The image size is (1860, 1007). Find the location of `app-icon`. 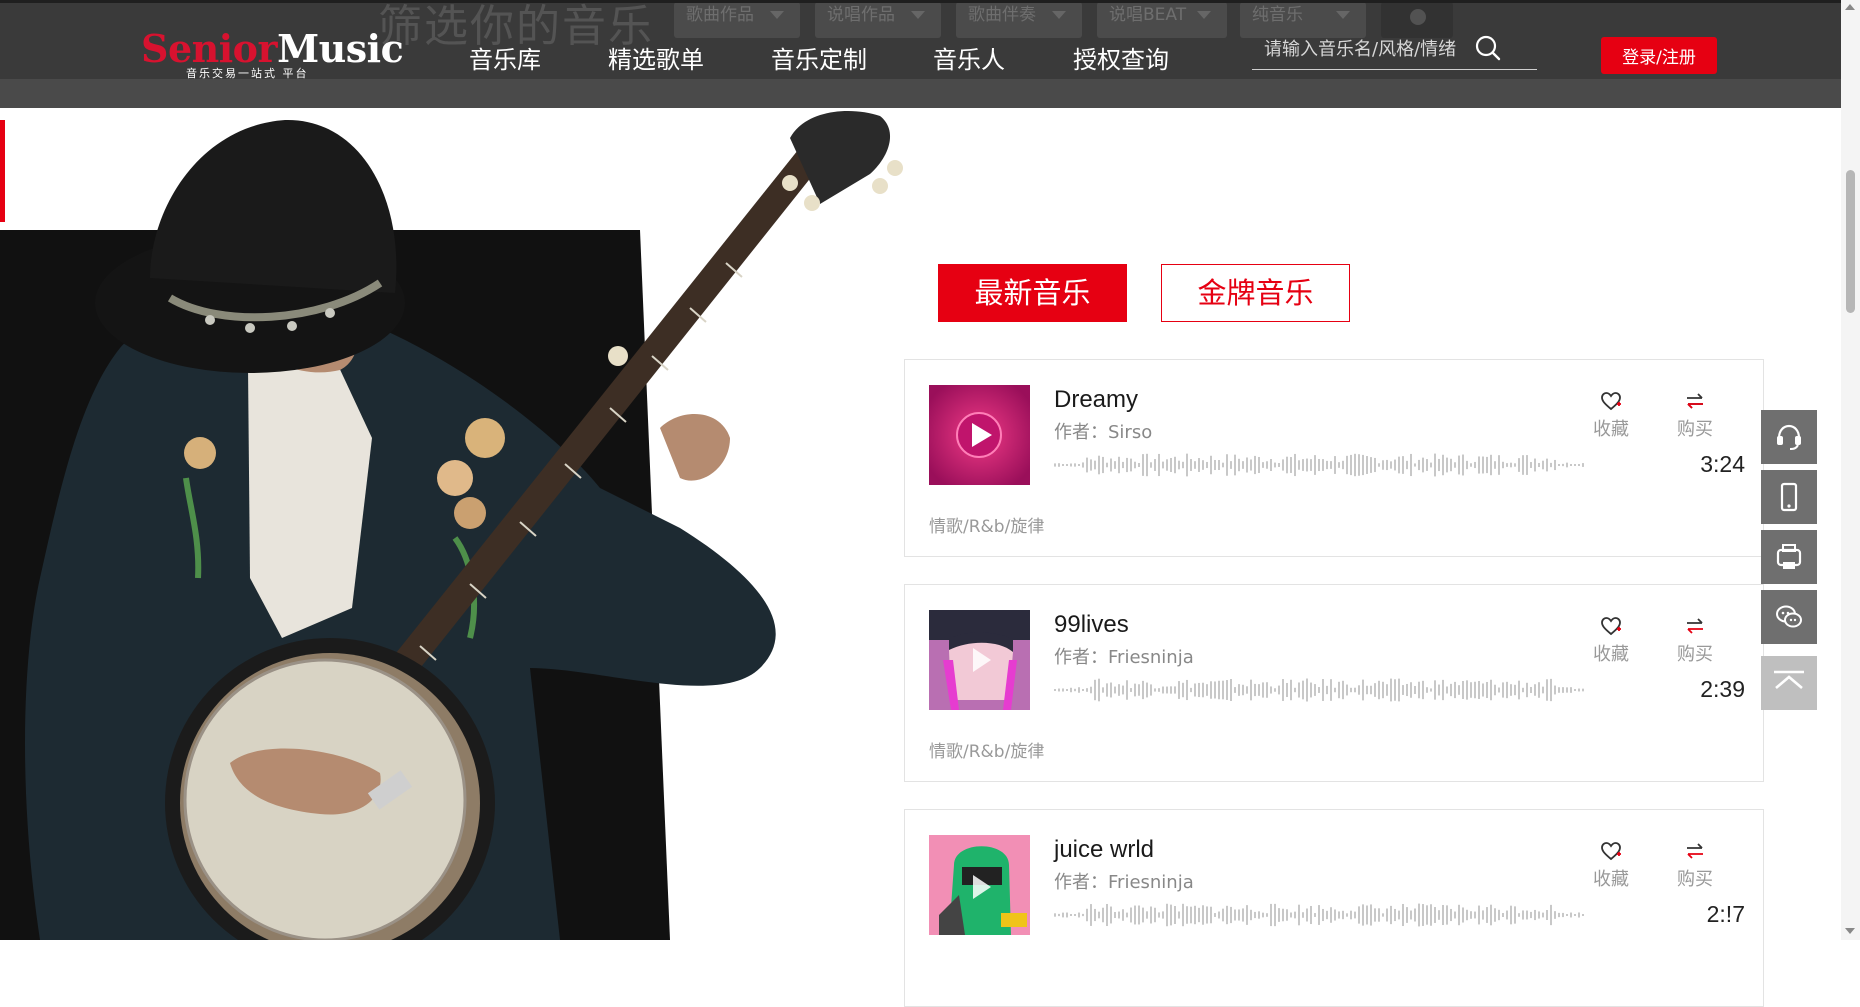

app-icon is located at coordinates (1789, 556).